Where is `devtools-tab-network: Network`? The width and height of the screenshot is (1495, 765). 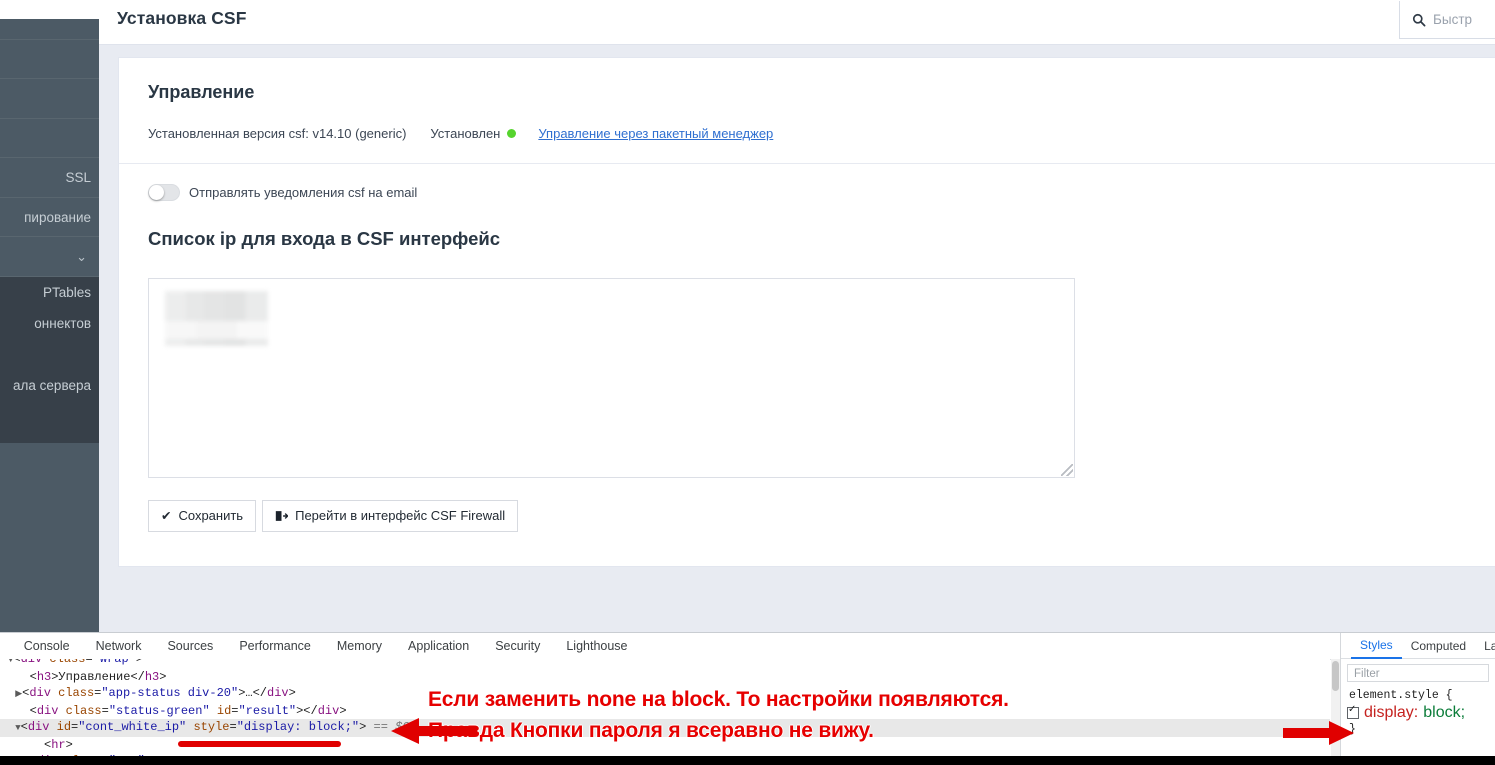 devtools-tab-network: Network is located at coordinates (119, 646).